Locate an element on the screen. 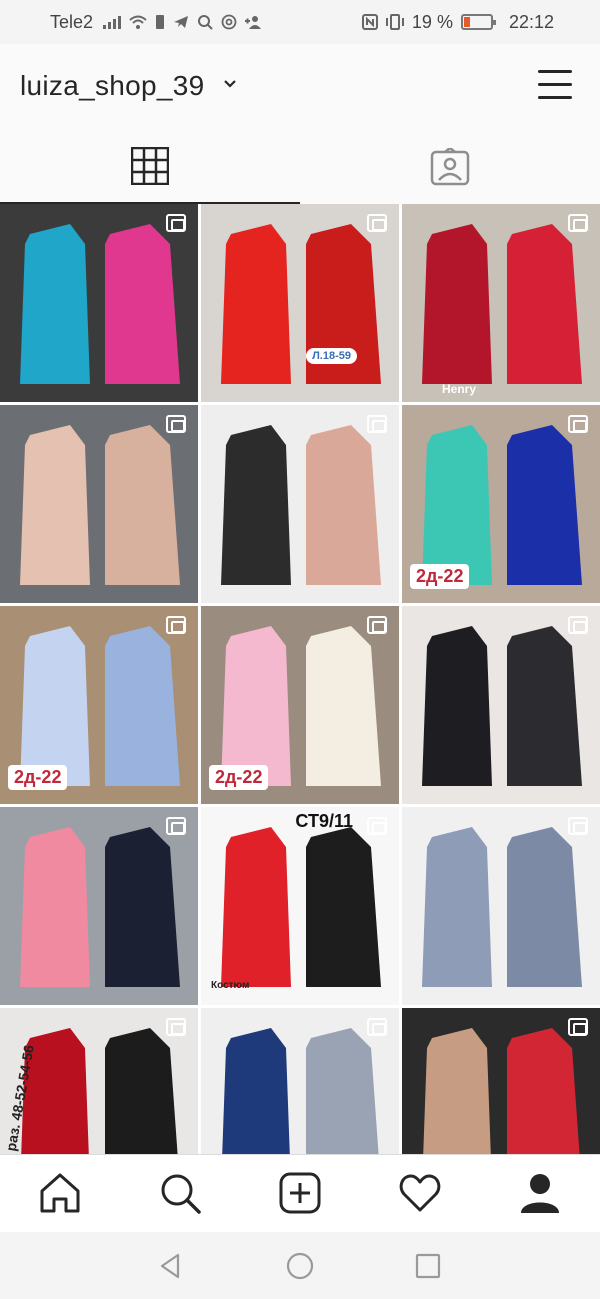 This screenshot has height=1299, width=600. profile-header: luiza_shop_39 is located at coordinates (300, 87).